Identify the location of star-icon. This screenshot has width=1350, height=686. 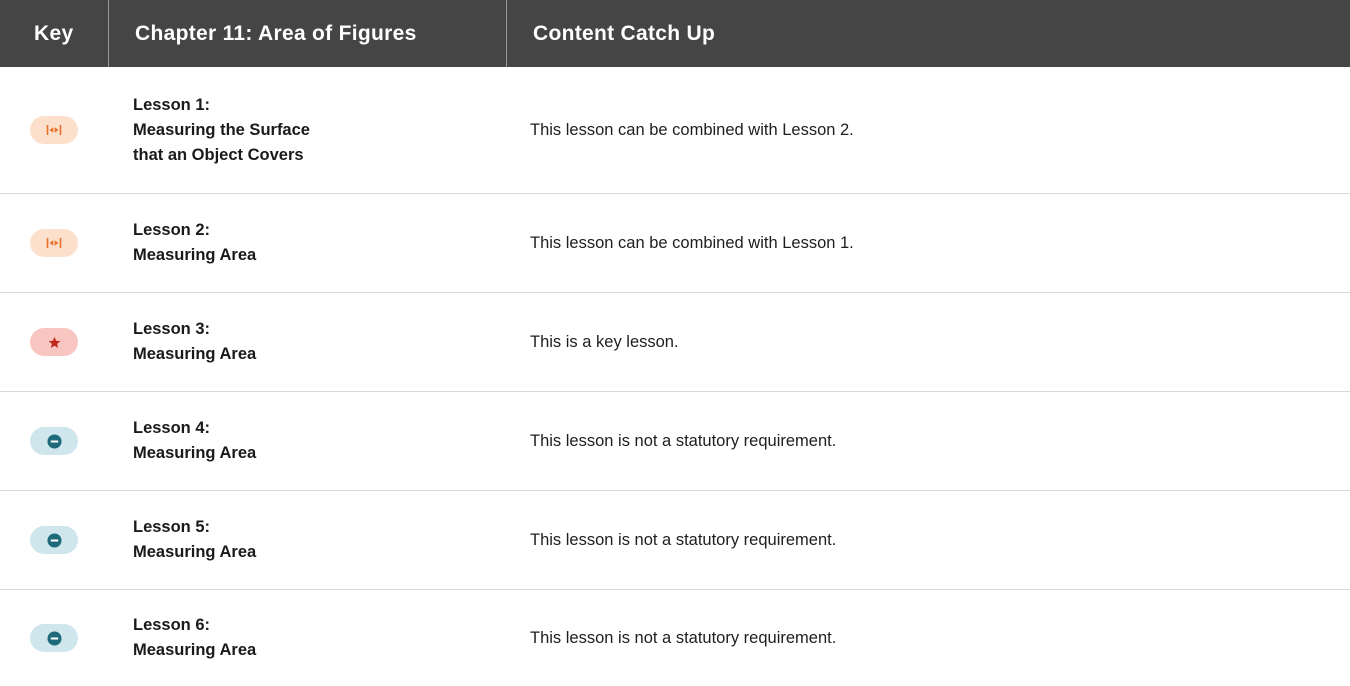
(54, 342).